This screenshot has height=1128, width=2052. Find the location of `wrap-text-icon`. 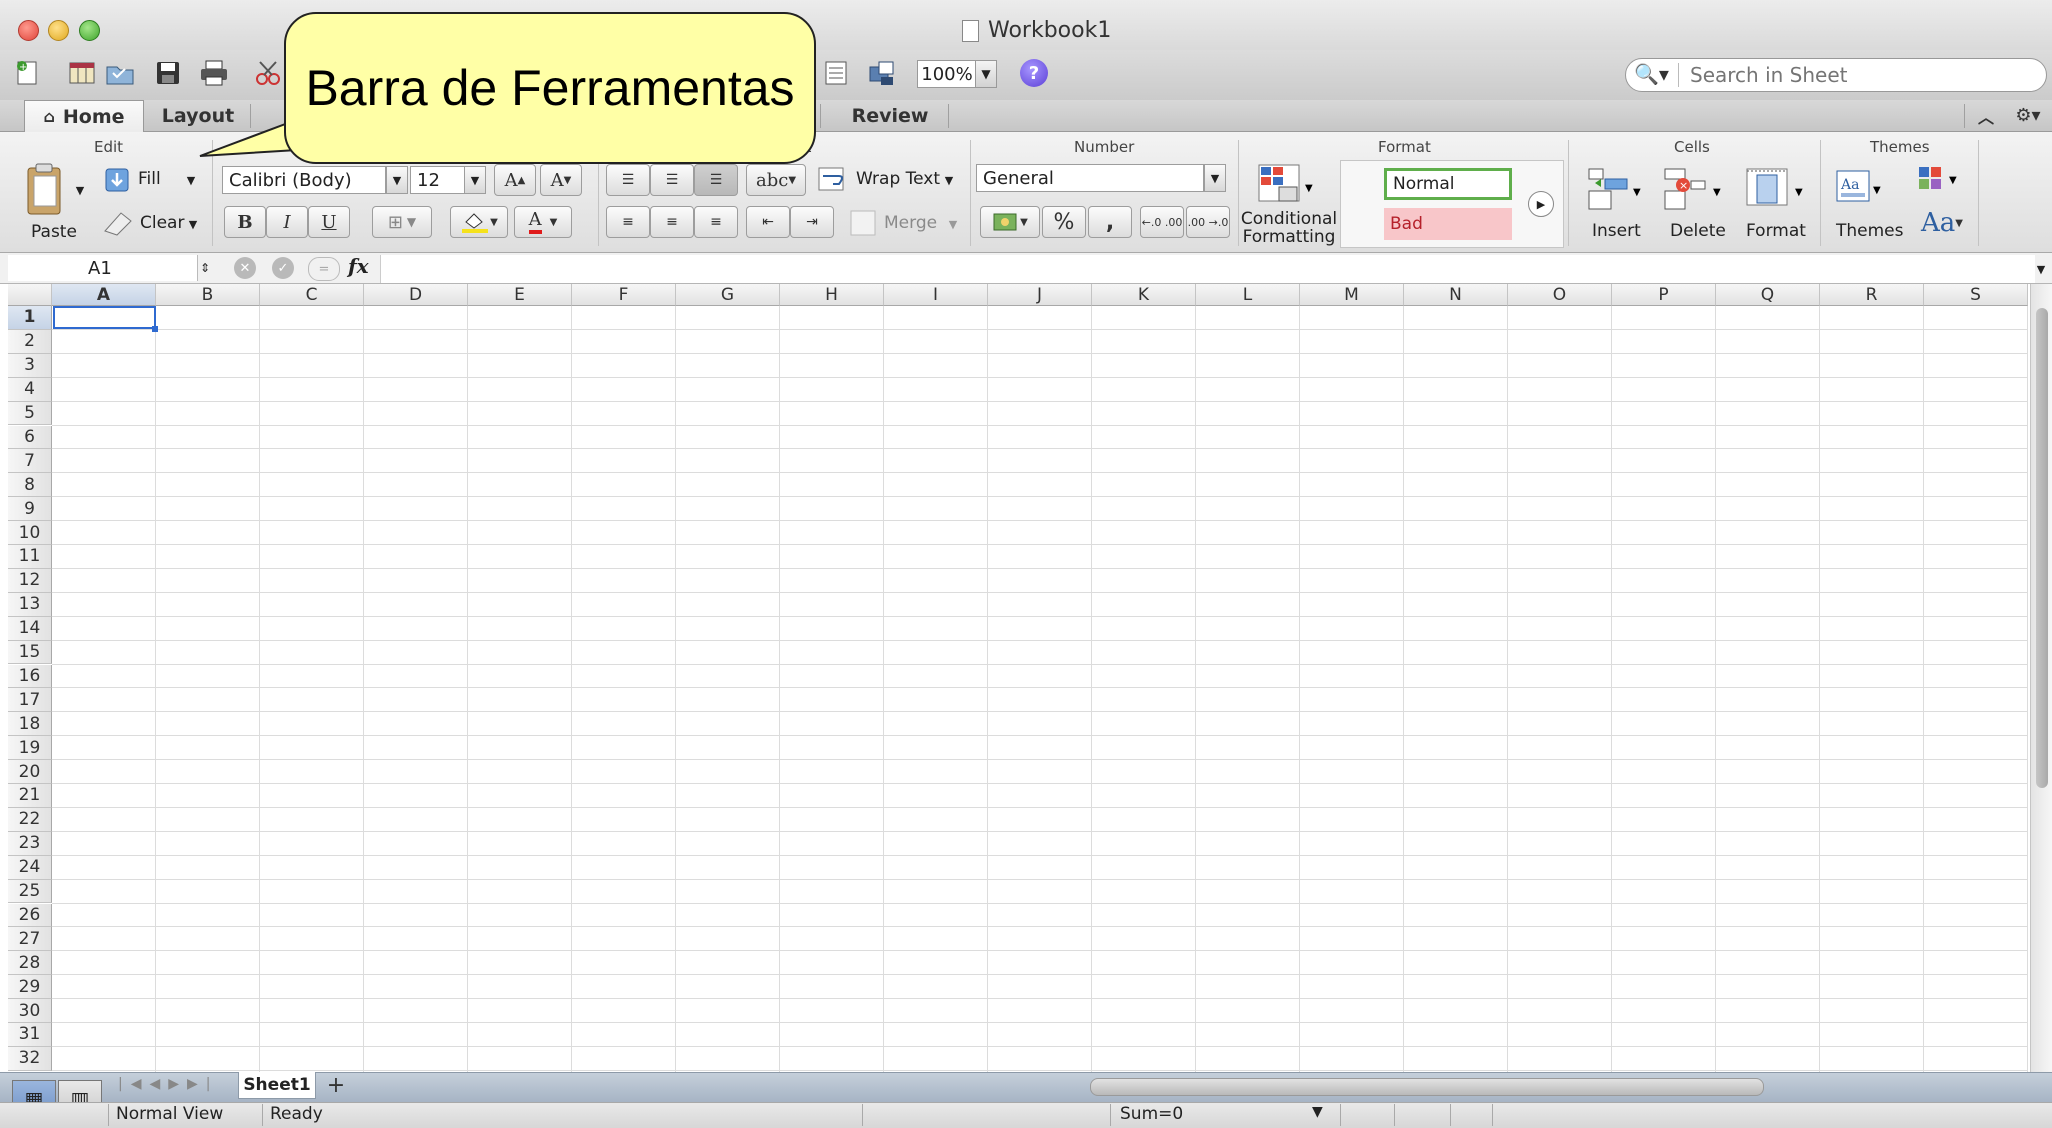

wrap-text-icon is located at coordinates (833, 179).